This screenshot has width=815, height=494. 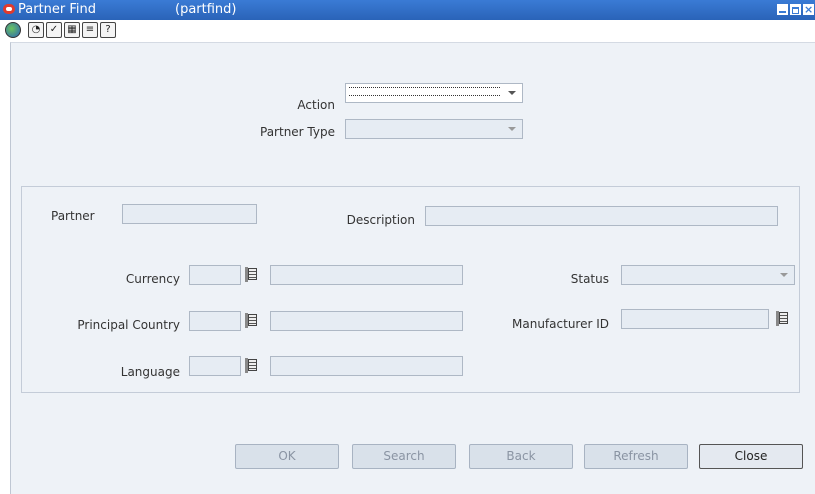 What do you see at coordinates (206, 9) in the screenshot?
I see `window-subtitle: (partfind)` at bounding box center [206, 9].